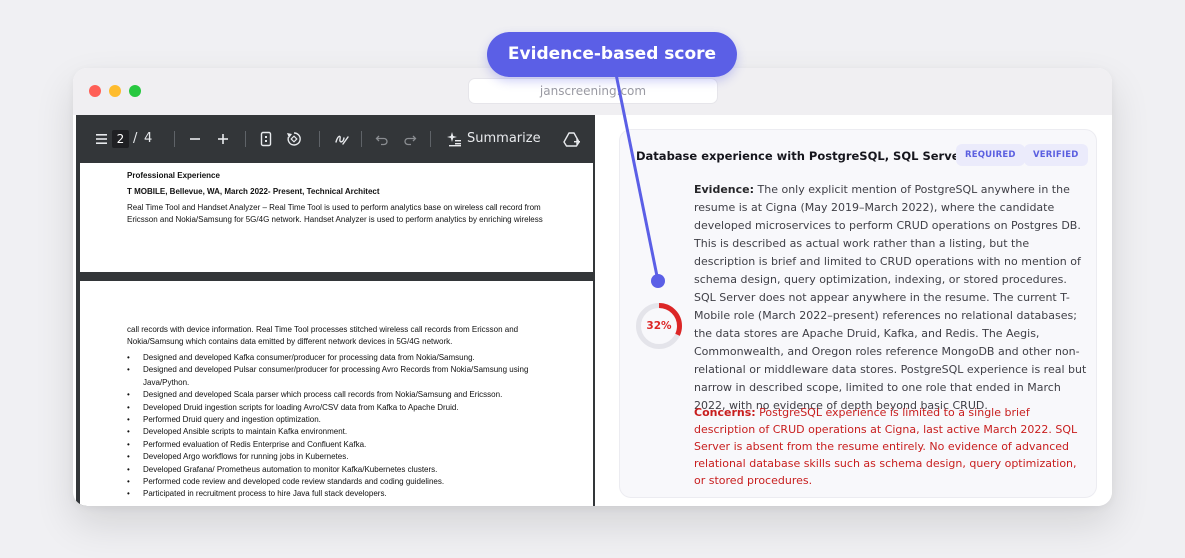  I want to click on current-page-input: 2, so click(120, 139).